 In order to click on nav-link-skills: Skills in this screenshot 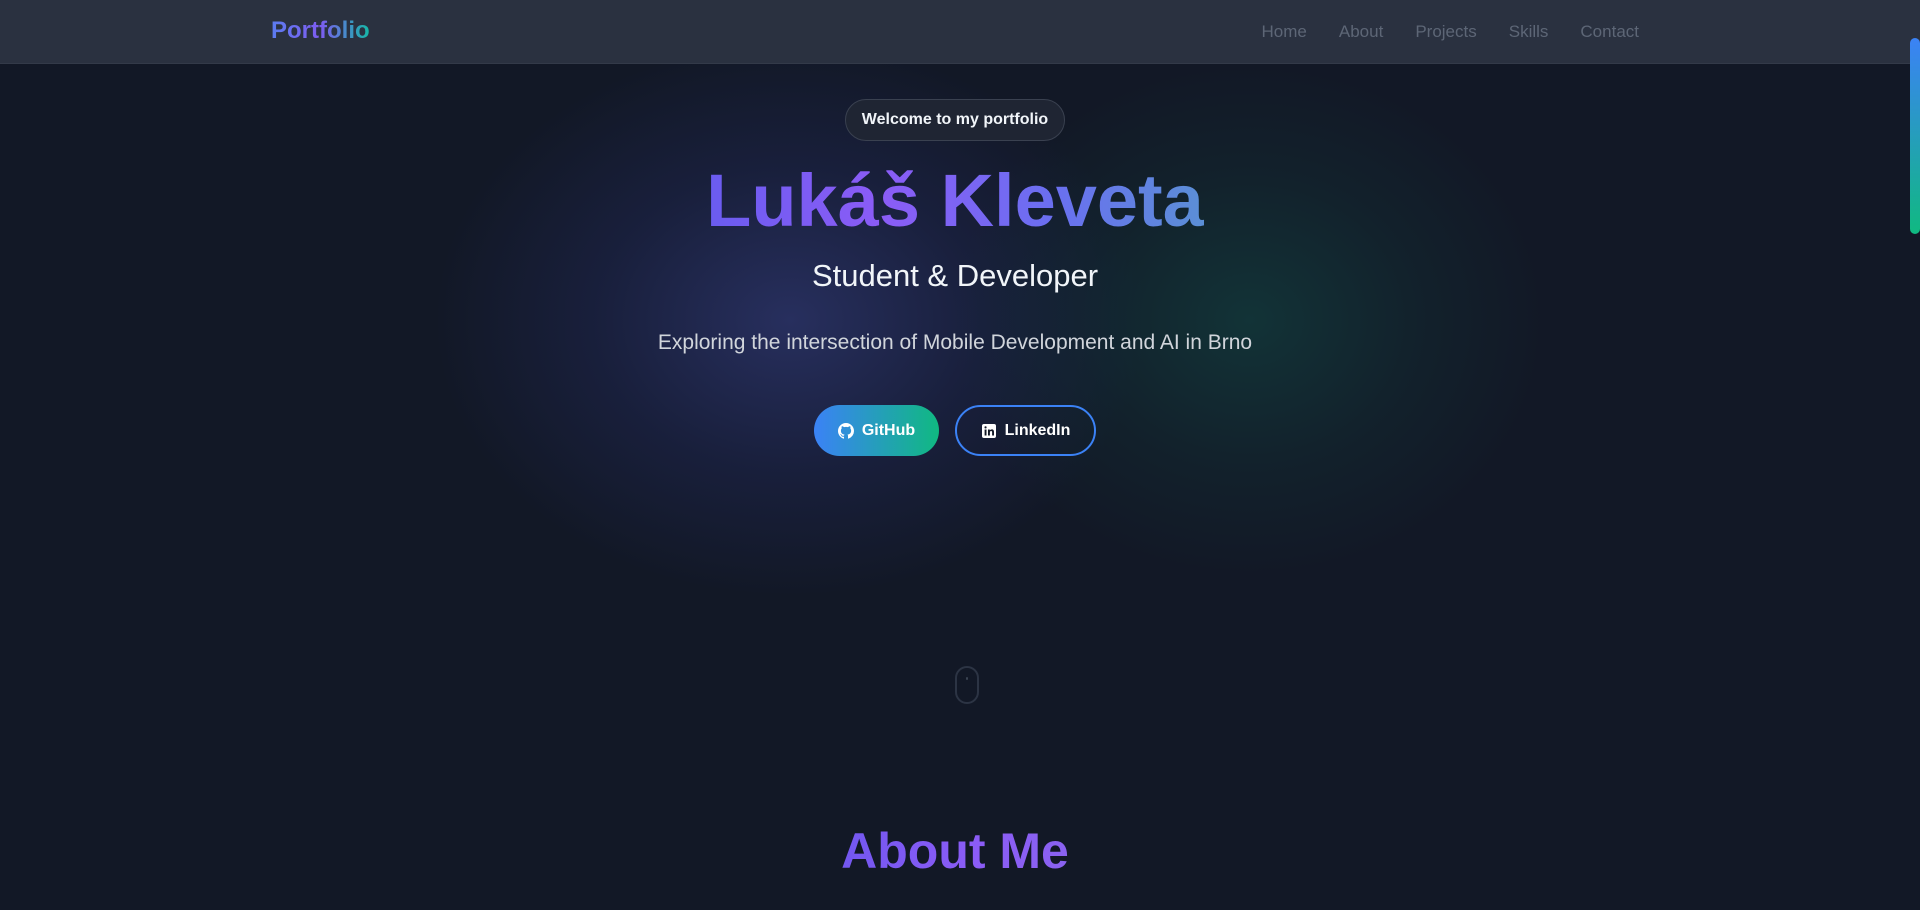, I will do `click(1529, 32)`.